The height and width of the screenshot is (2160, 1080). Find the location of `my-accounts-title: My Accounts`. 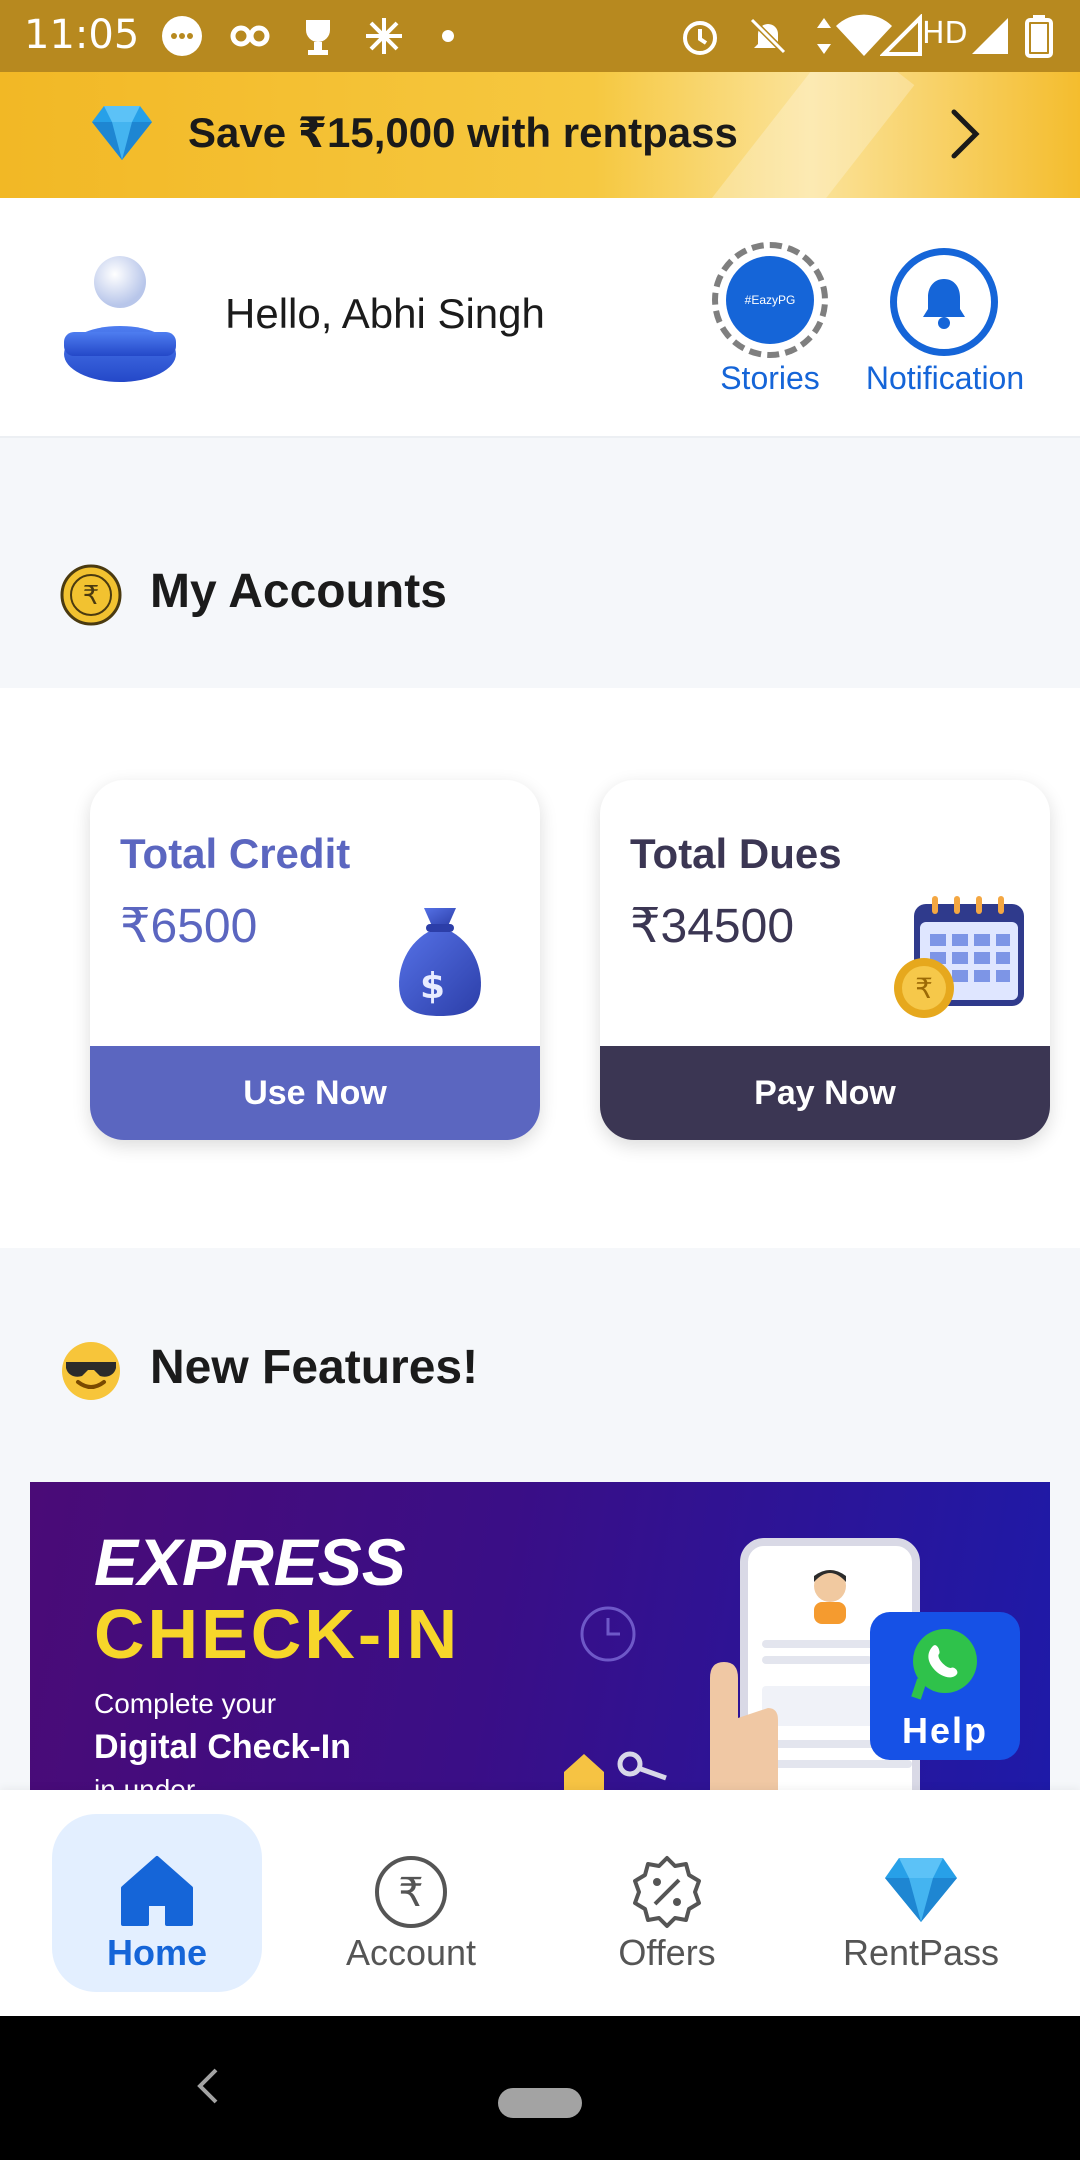

my-accounts-title: My Accounts is located at coordinates (298, 591).